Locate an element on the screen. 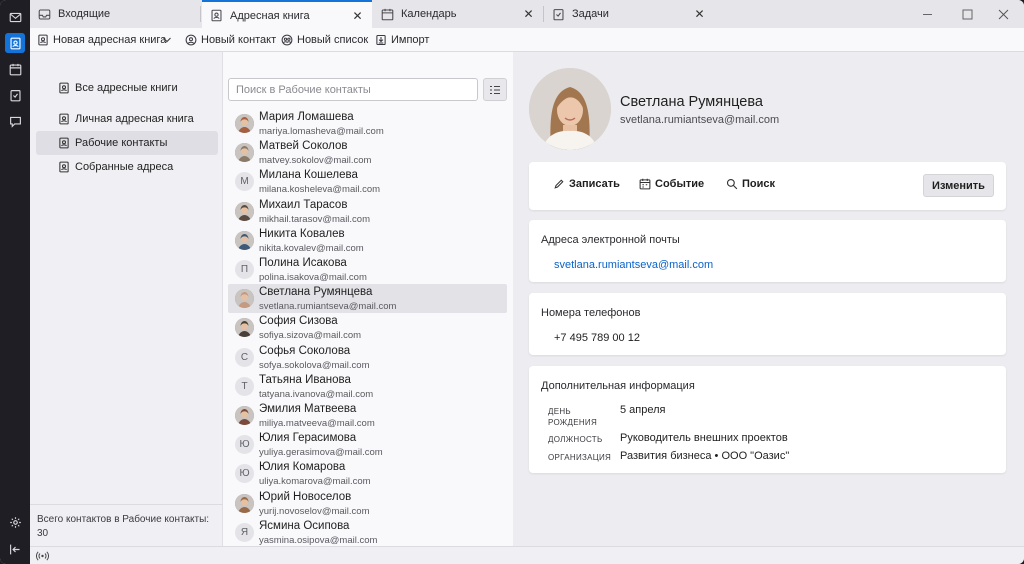  phones-title: Номера телефонов is located at coordinates (591, 313).